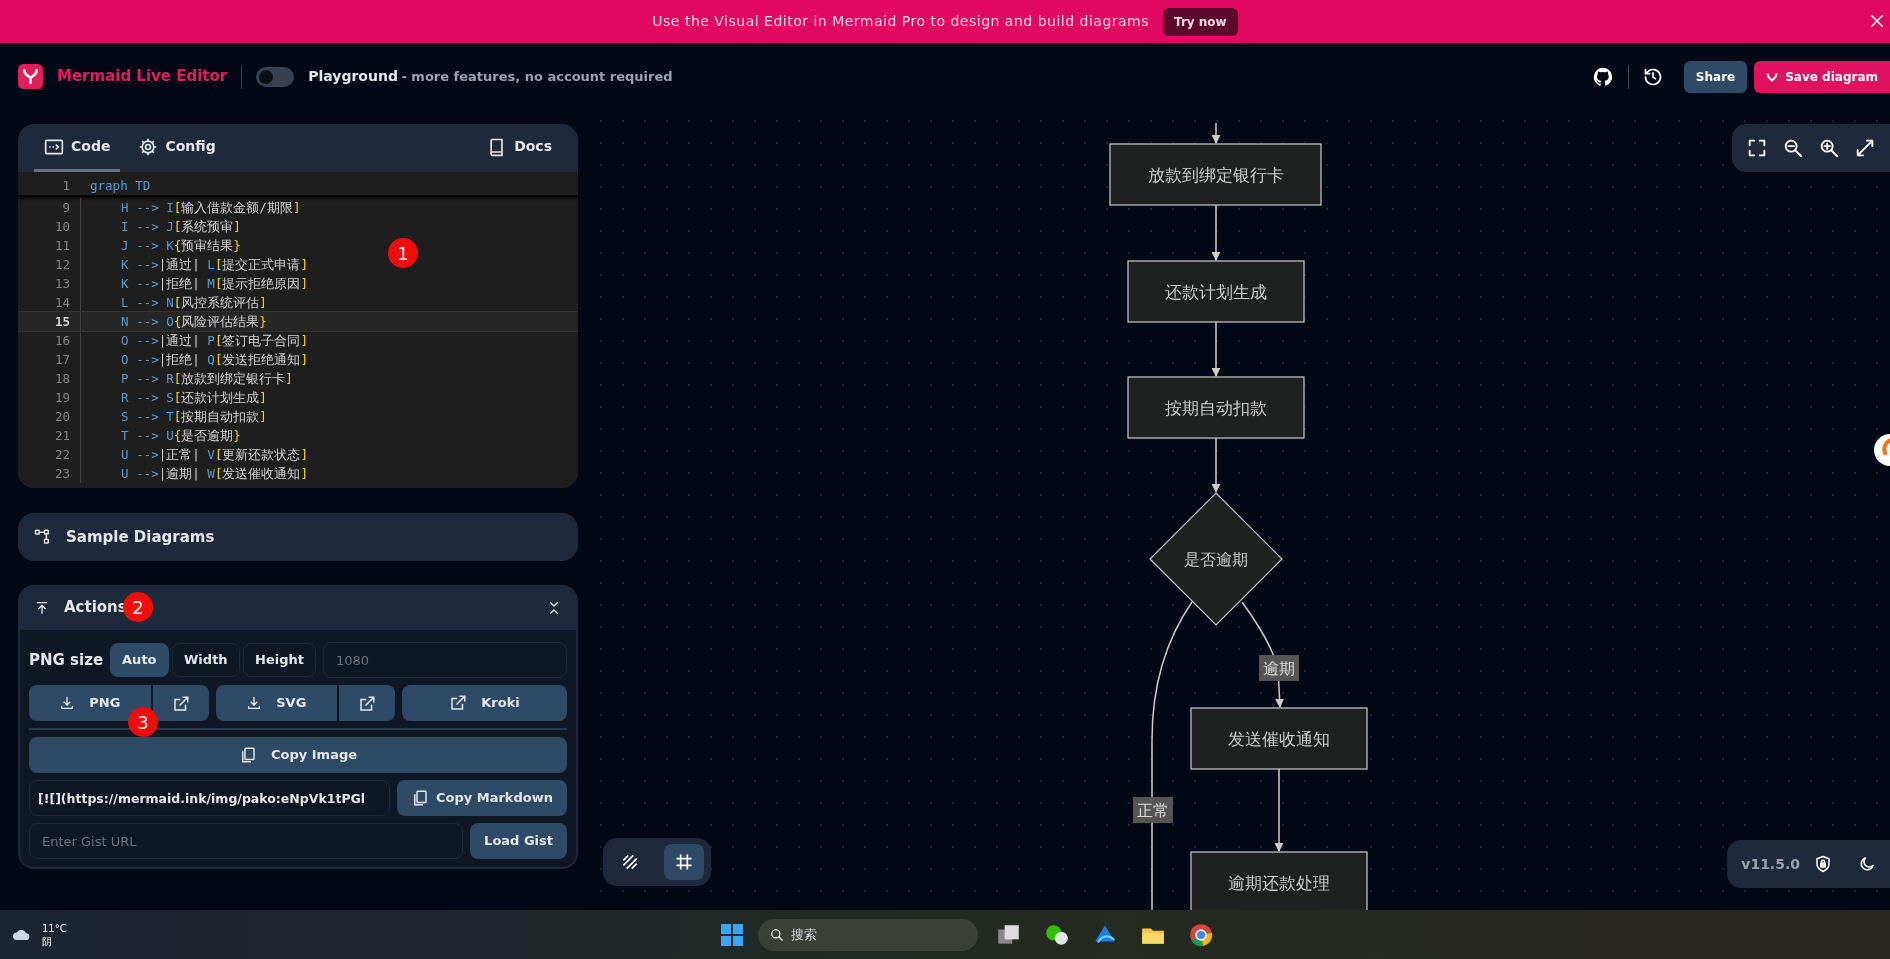 This screenshot has height=959, width=1890. Describe the element at coordinates (206, 660) in the screenshot. I see `size-option: Width` at that location.